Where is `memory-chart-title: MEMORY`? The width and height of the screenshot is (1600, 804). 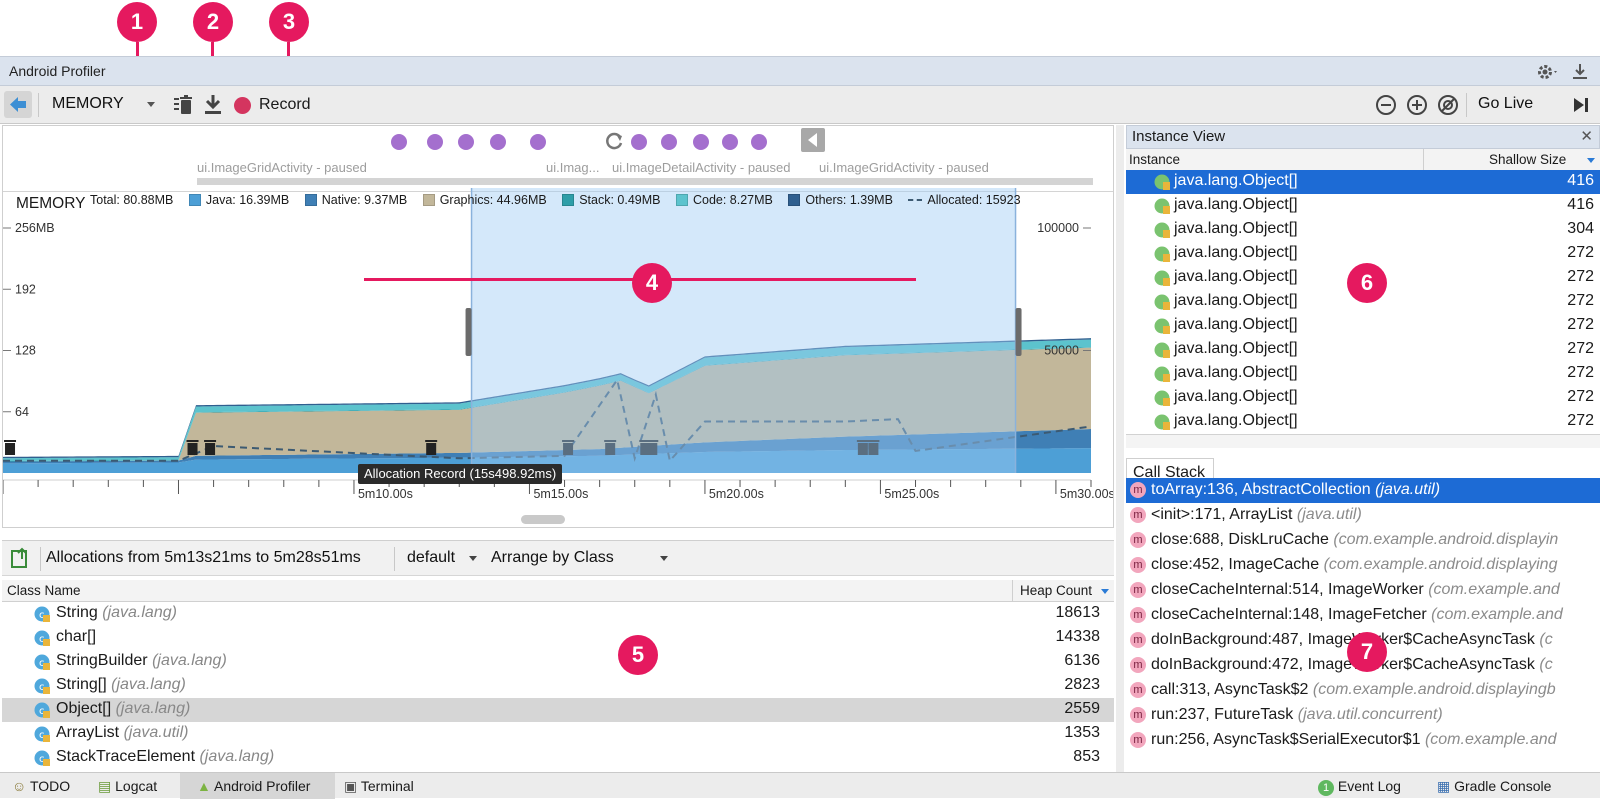 memory-chart-title: MEMORY is located at coordinates (51, 203).